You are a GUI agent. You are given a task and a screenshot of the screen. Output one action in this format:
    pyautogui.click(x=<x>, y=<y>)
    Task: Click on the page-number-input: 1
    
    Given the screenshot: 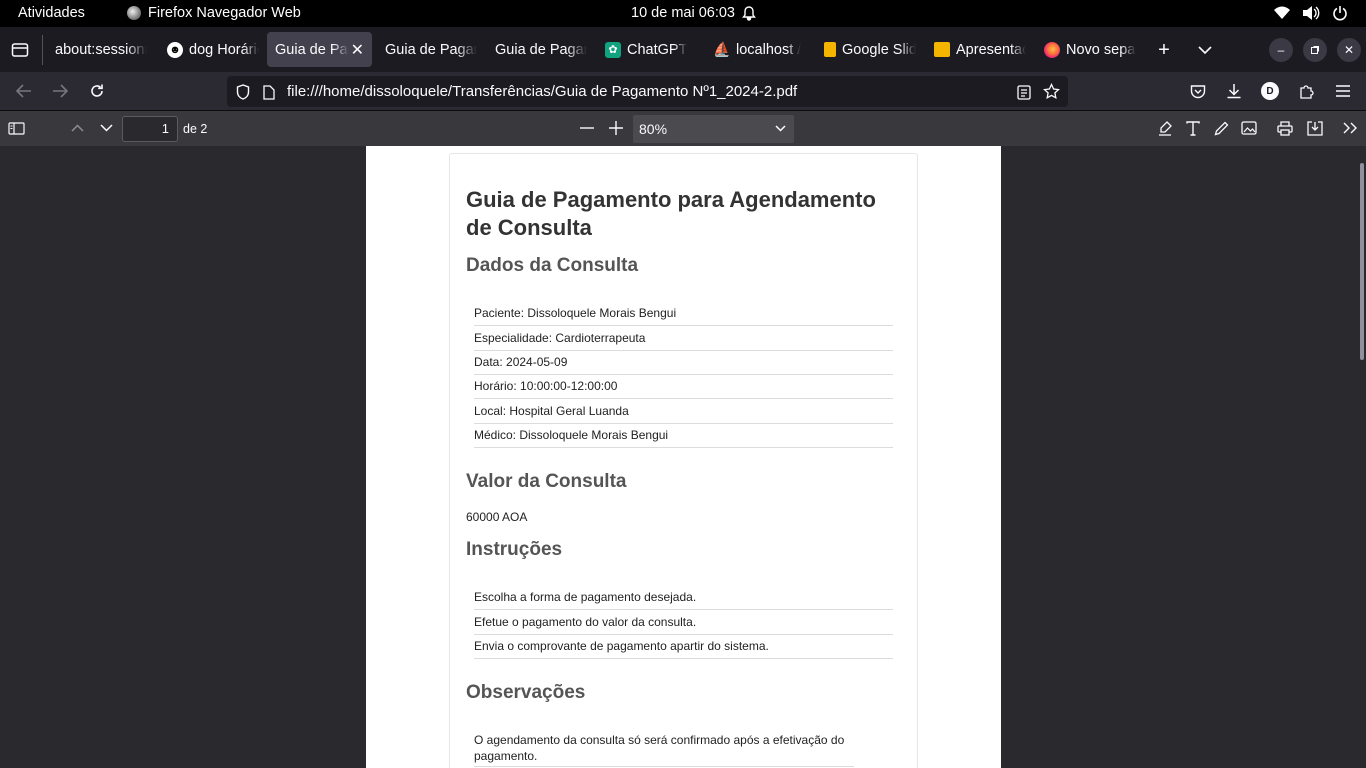 What is the action you would take?
    pyautogui.click(x=150, y=129)
    